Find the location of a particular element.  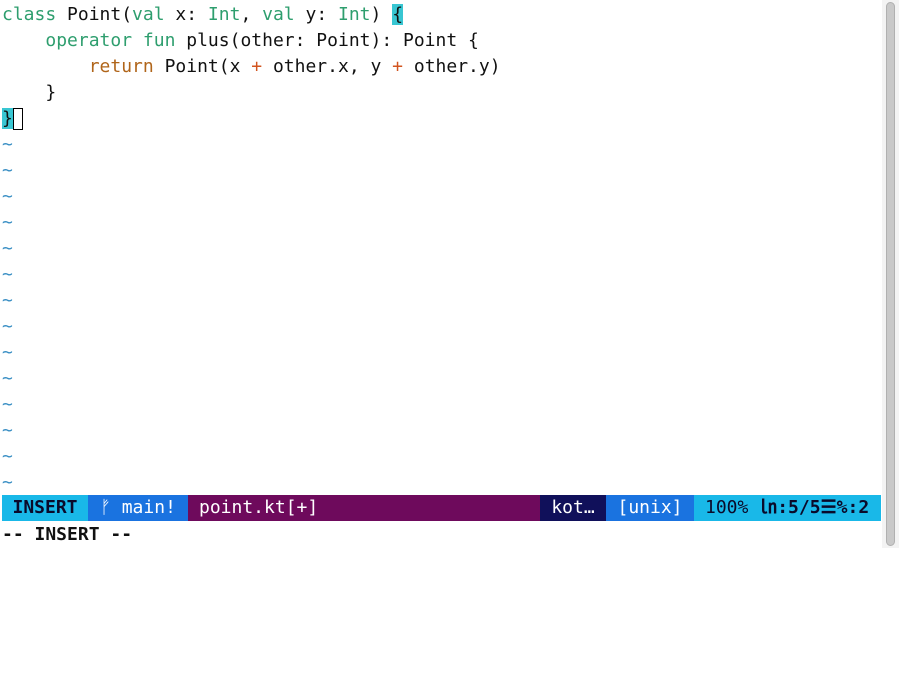

code-text: Point(x is located at coordinates (202, 66).